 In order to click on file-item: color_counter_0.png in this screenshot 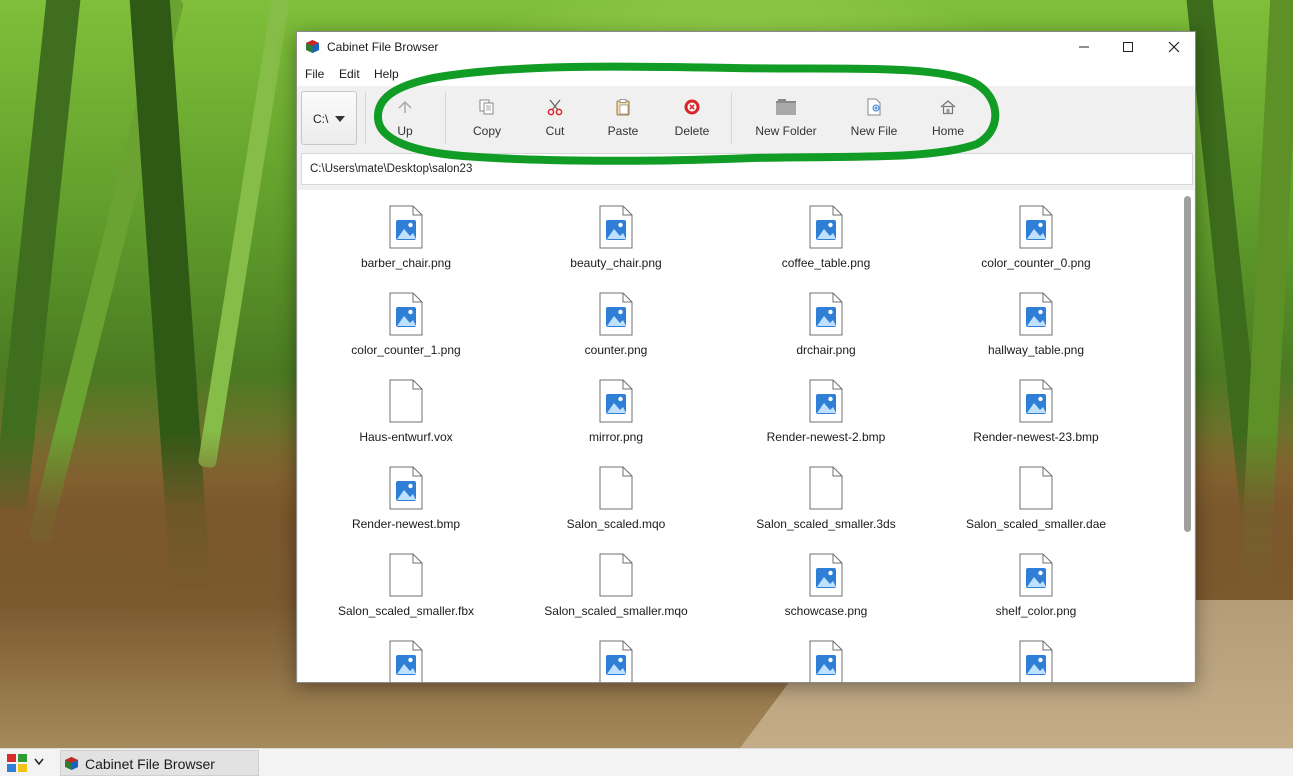, I will do `click(1036, 247)`.